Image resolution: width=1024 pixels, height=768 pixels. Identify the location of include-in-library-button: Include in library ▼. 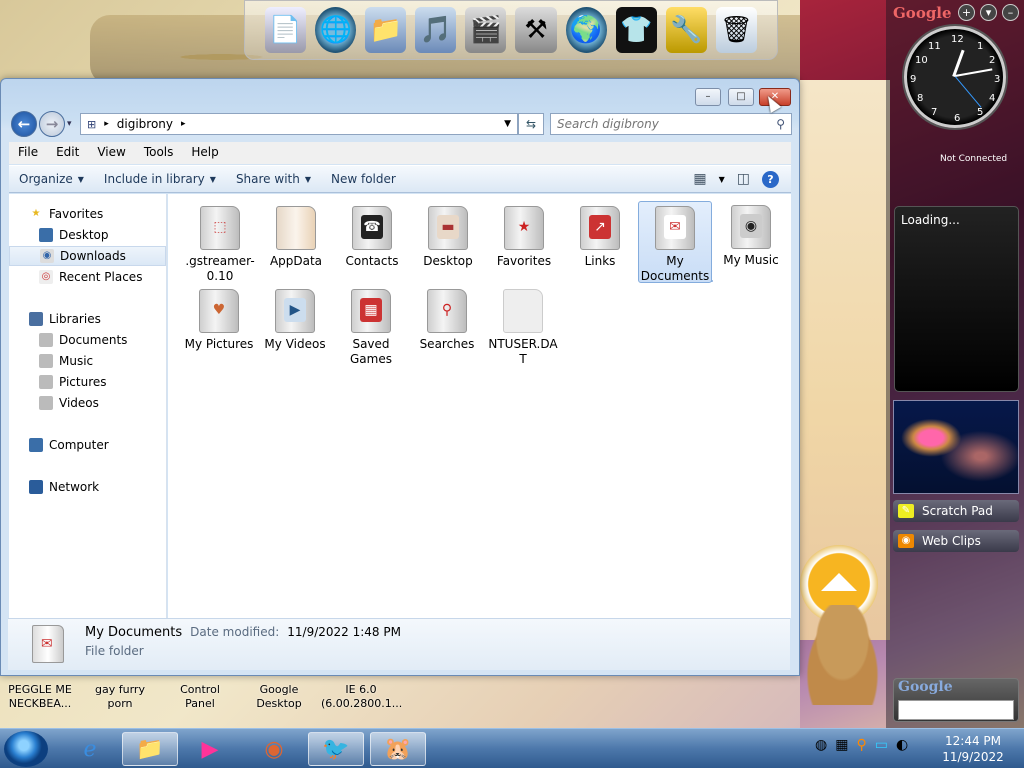
(160, 179).